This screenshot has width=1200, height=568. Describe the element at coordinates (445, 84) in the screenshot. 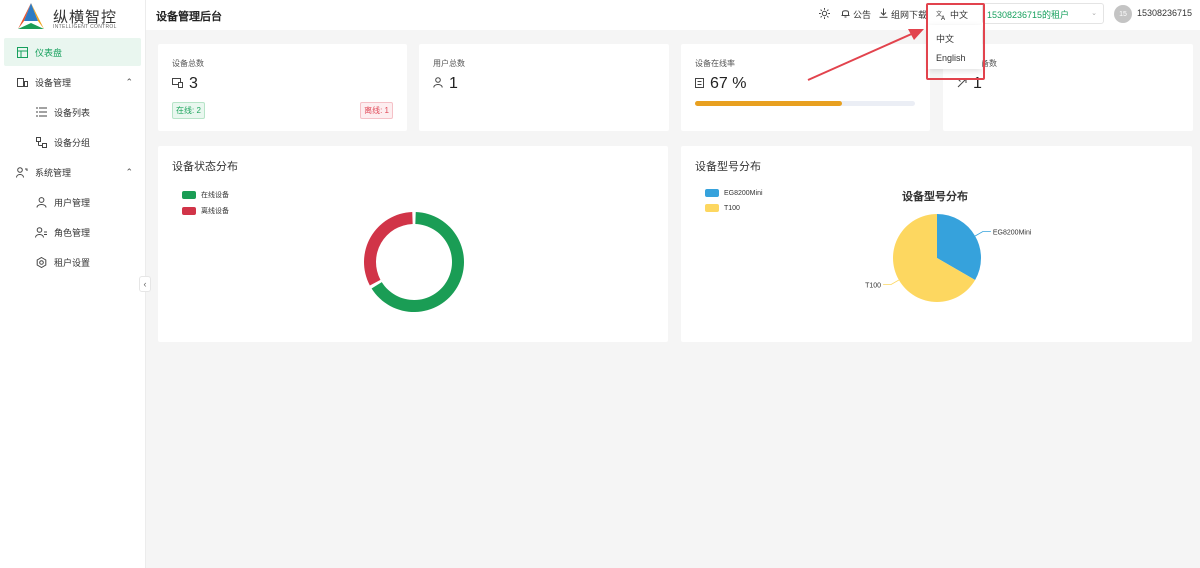

I see `total-users-value-row: 1` at that location.